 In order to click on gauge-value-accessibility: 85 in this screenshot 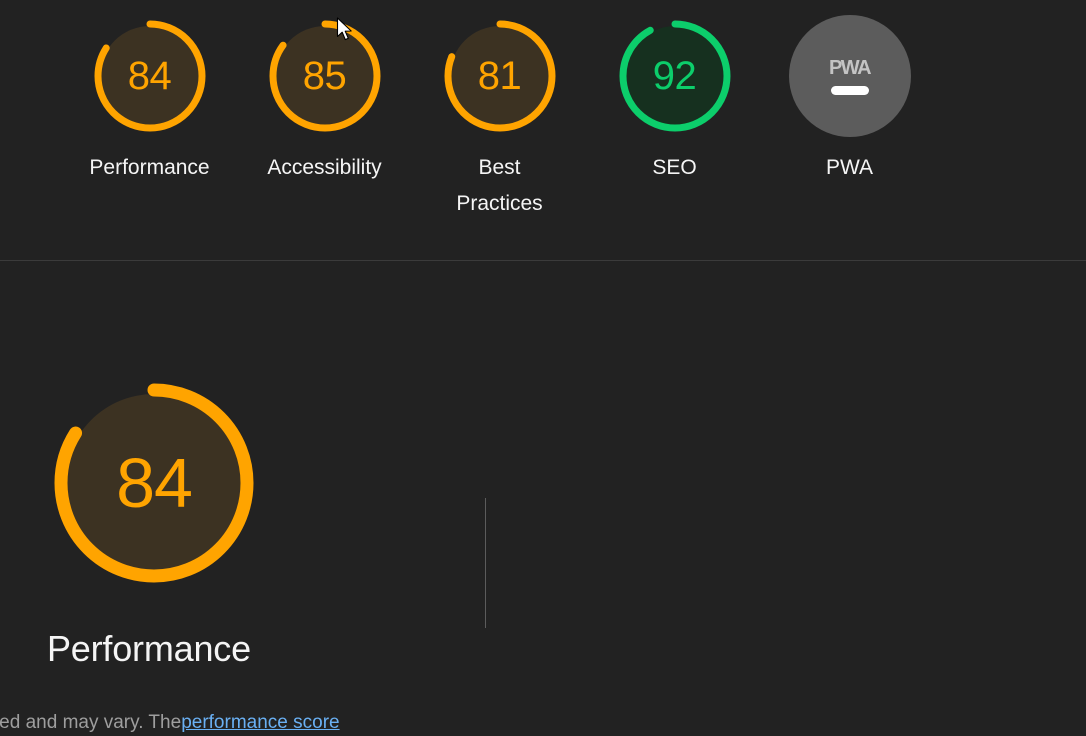, I will do `click(324, 76)`.